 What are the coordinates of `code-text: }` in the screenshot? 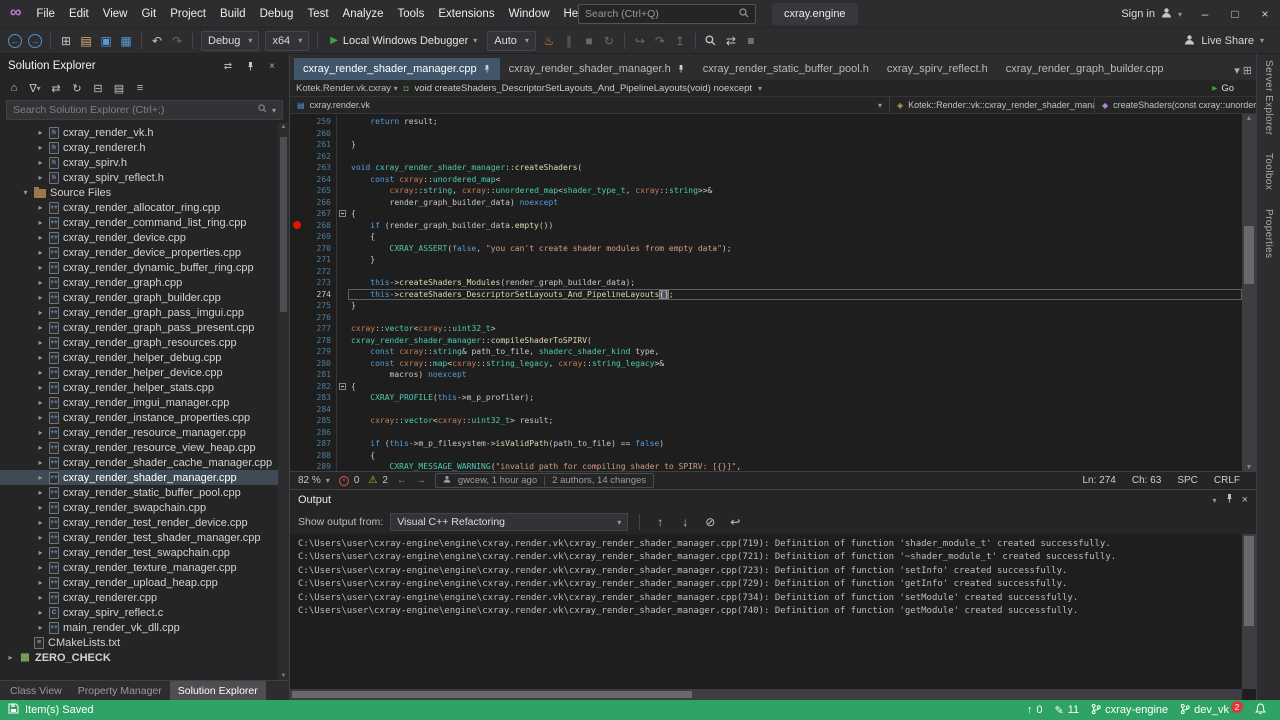 It's located at (795, 306).